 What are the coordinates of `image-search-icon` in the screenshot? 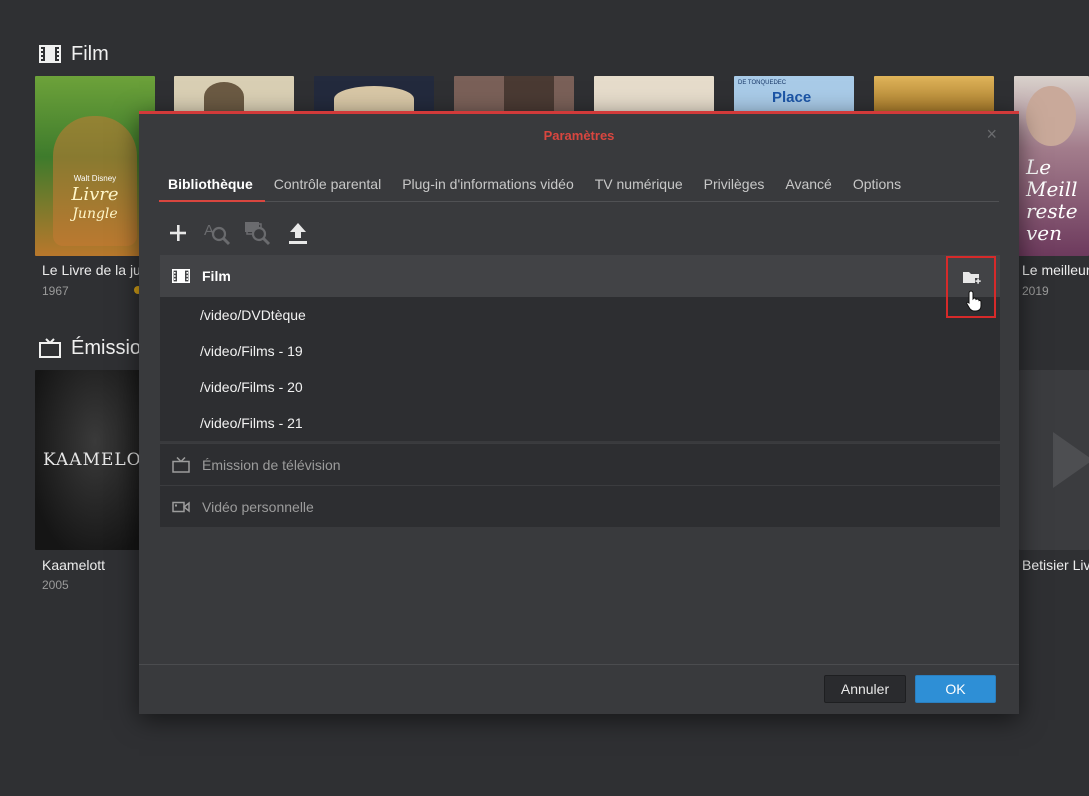 It's located at (258, 234).